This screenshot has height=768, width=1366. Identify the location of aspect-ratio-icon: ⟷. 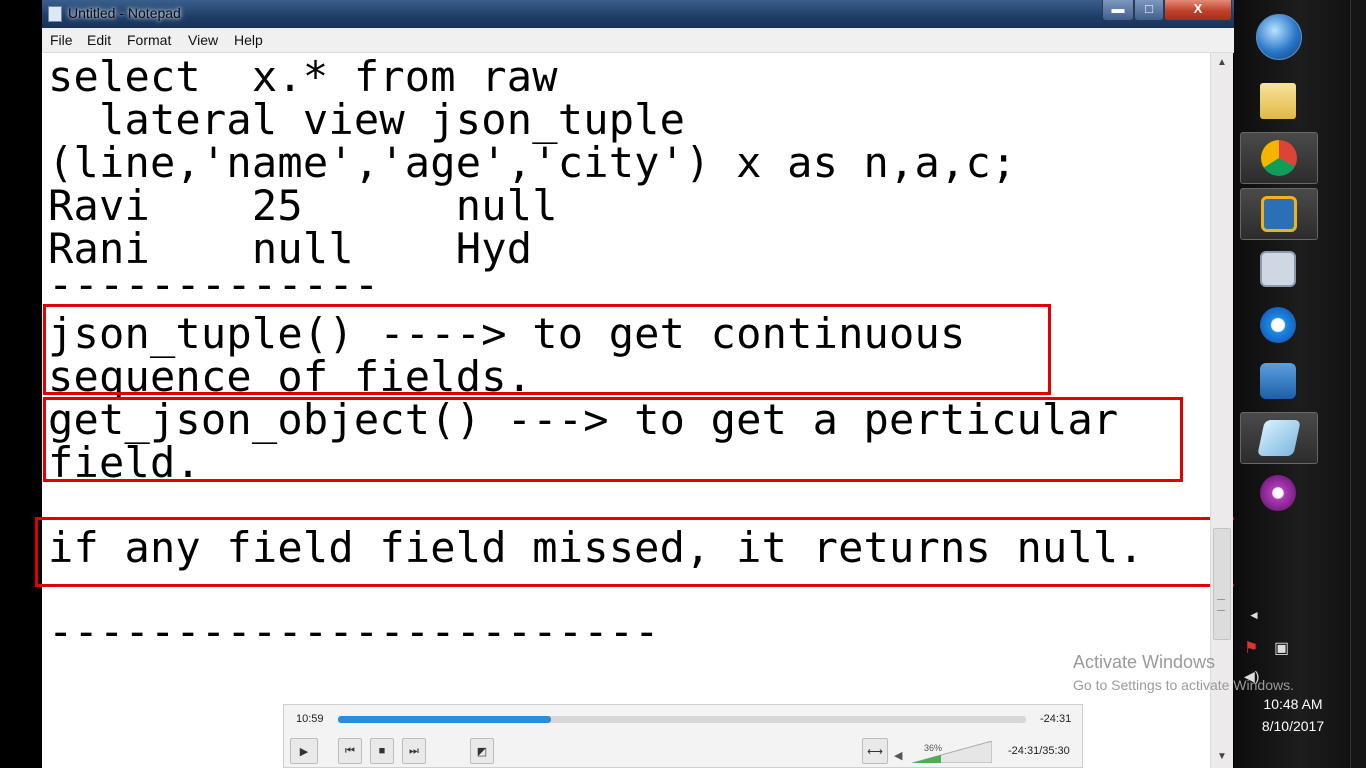
(875, 751).